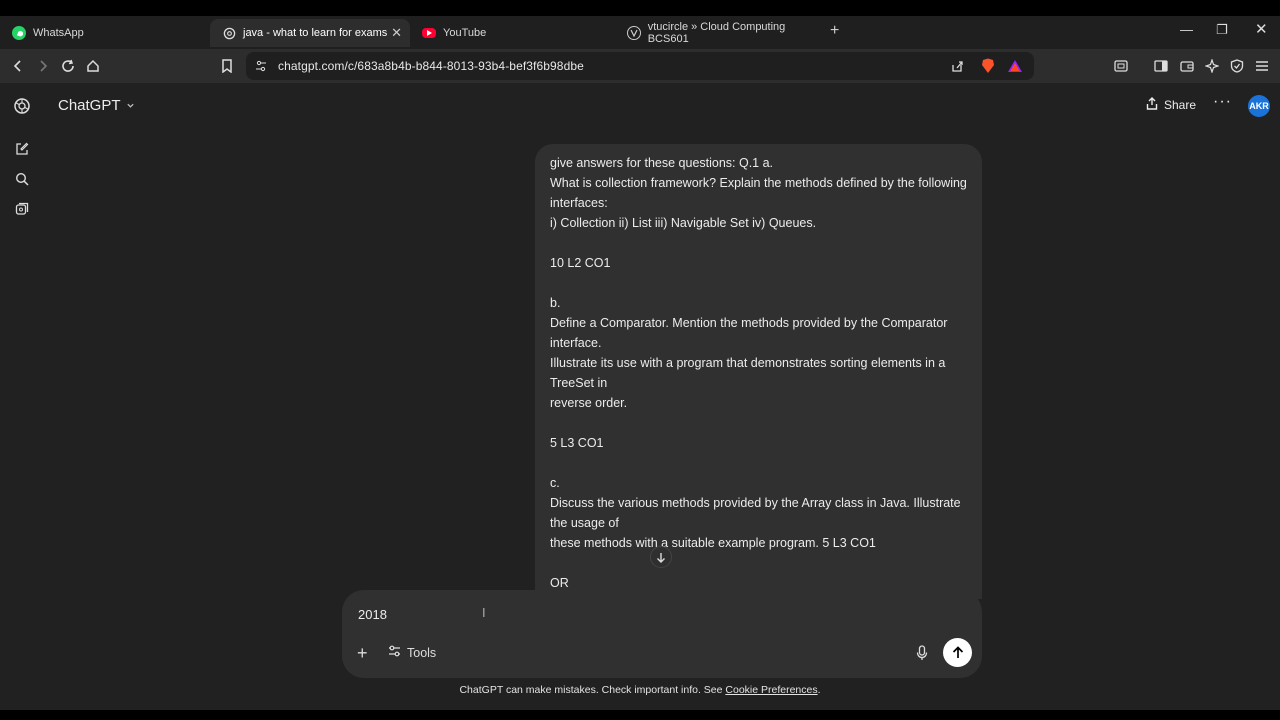 This screenshot has width=1280, height=720. What do you see at coordinates (394, 652) in the screenshot?
I see `sliders-icon` at bounding box center [394, 652].